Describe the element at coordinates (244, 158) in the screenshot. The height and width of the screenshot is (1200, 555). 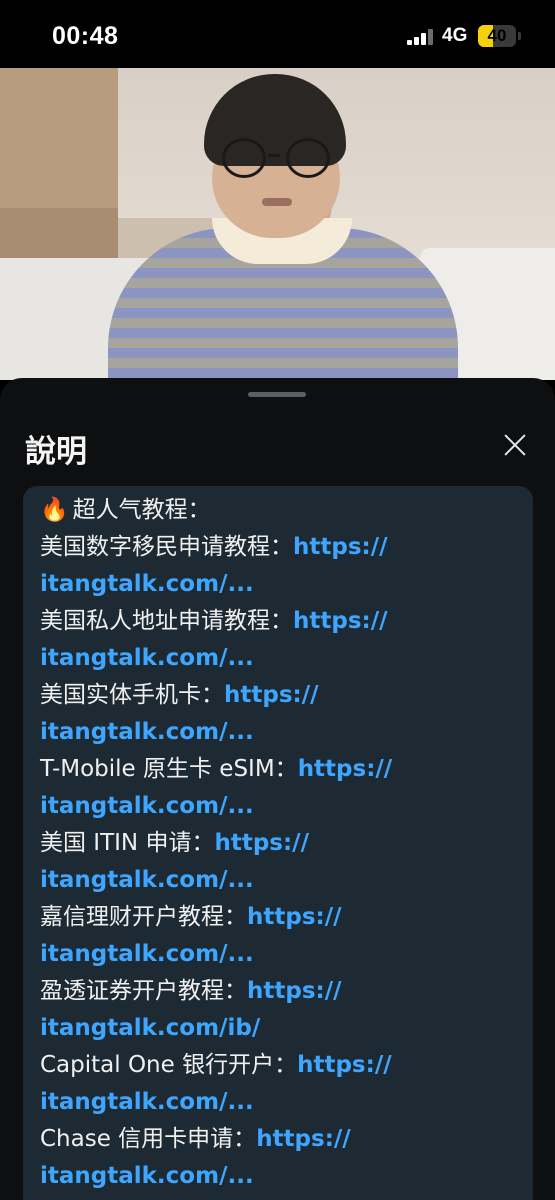
I see `glasses-left-lens` at that location.